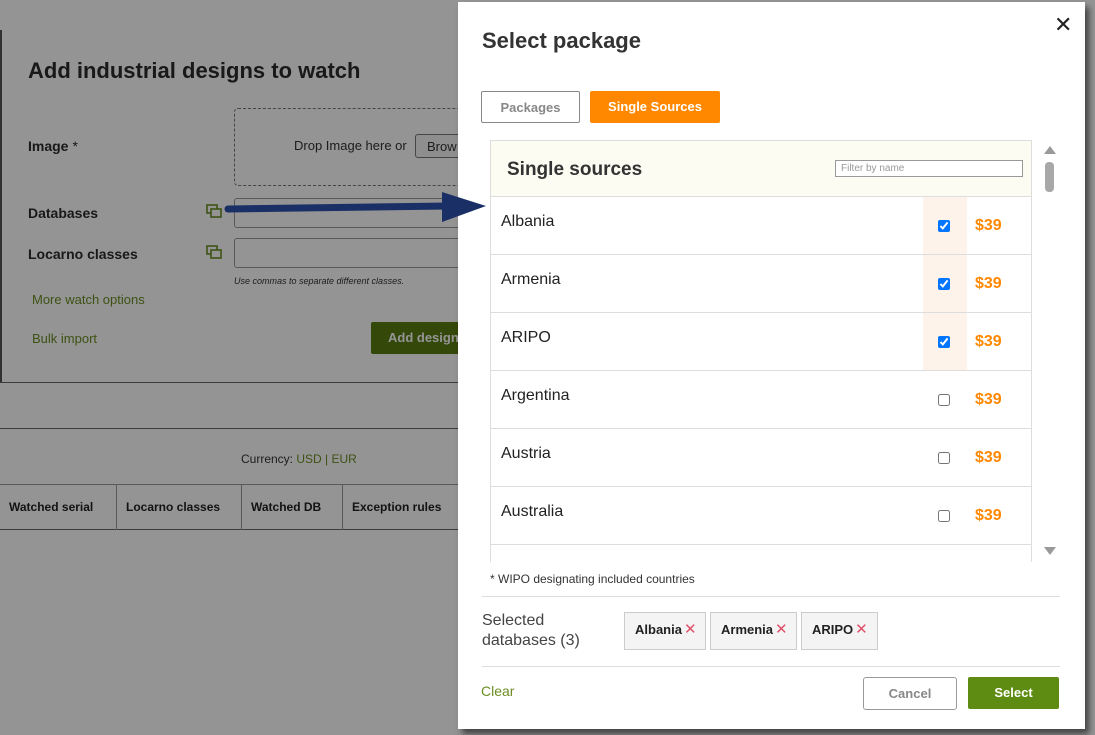 Image resolution: width=1095 pixels, height=735 pixels. What do you see at coordinates (1049, 352) in the screenshot?
I see `list-scrollbar` at bounding box center [1049, 352].